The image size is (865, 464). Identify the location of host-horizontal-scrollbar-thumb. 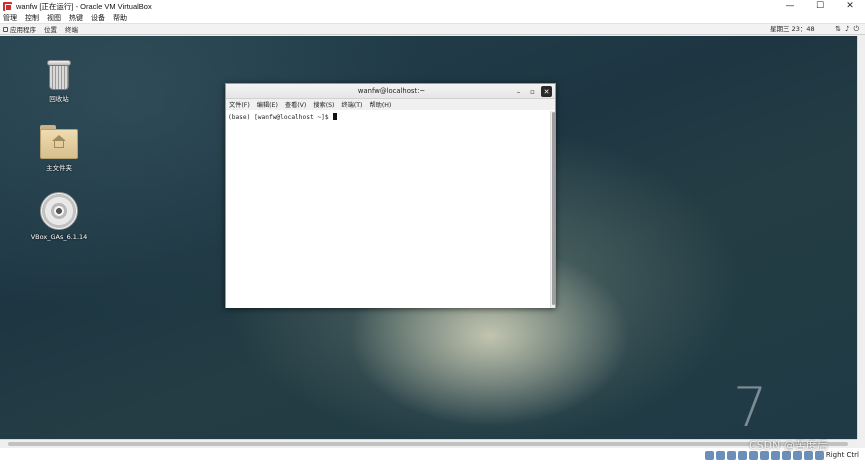
(428, 444).